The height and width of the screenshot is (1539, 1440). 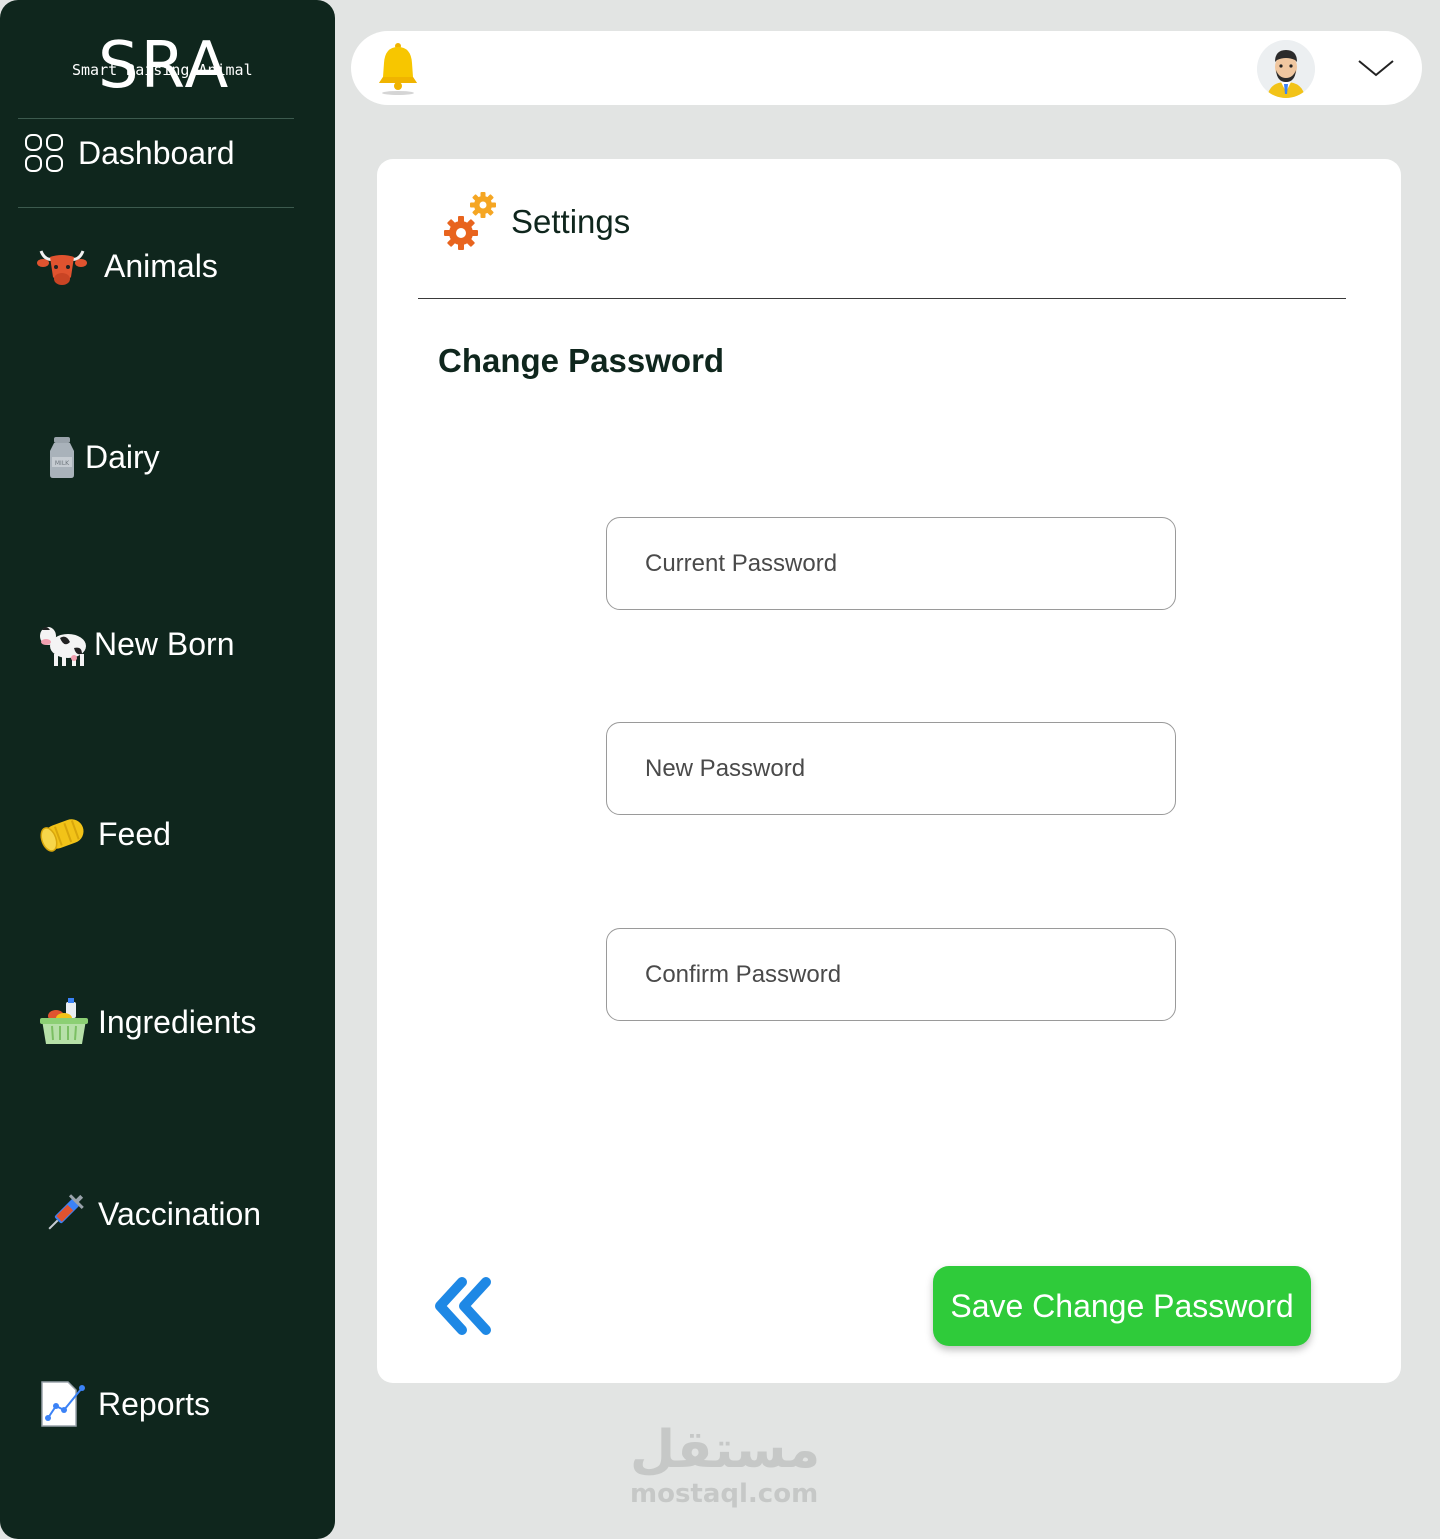 What do you see at coordinates (724, 1494) in the screenshot?
I see `watermark-latin: mostaql.com` at bounding box center [724, 1494].